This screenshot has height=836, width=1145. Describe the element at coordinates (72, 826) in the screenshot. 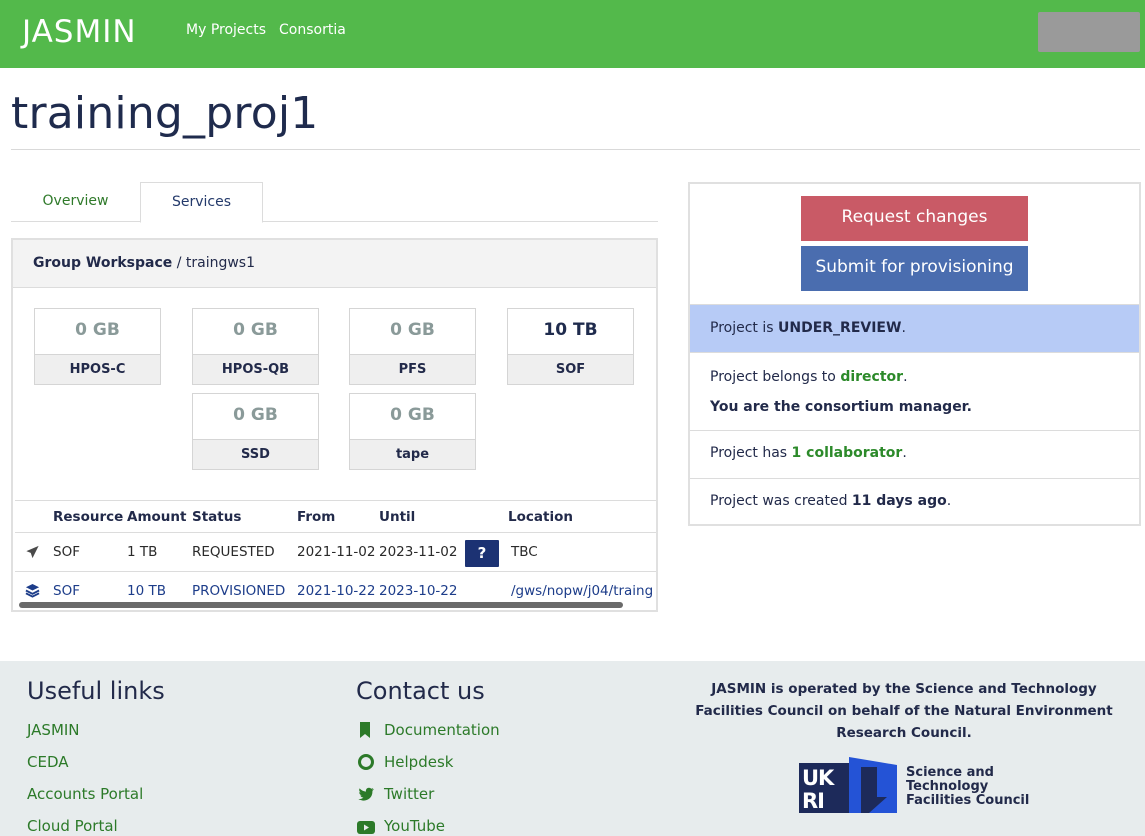

I see `footer-link-cloud-portal: Cloud Portal` at that location.